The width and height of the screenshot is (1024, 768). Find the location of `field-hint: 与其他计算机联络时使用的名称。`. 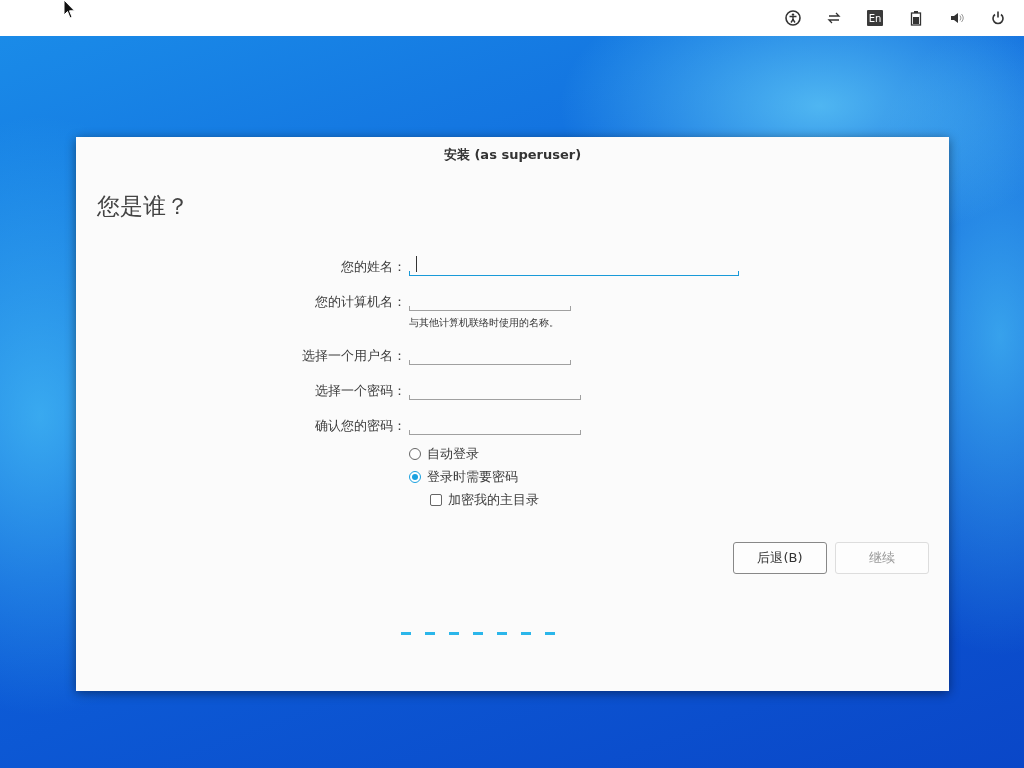

field-hint: 与其他计算机联络时使用的名称。 is located at coordinates (484, 323).